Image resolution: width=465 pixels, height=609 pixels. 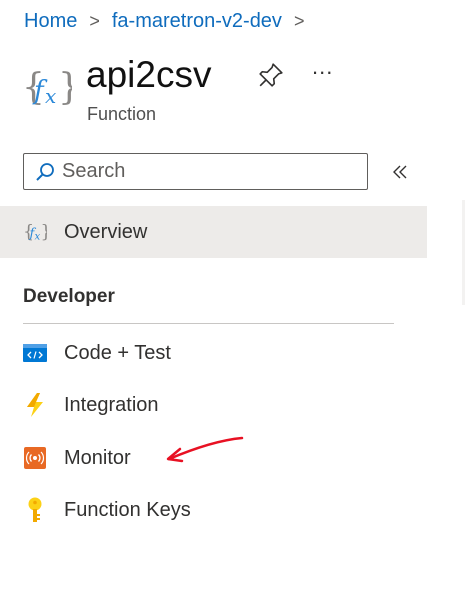 What do you see at coordinates (50, 21) in the screenshot?
I see `breadcrumb-home-link: Home` at bounding box center [50, 21].